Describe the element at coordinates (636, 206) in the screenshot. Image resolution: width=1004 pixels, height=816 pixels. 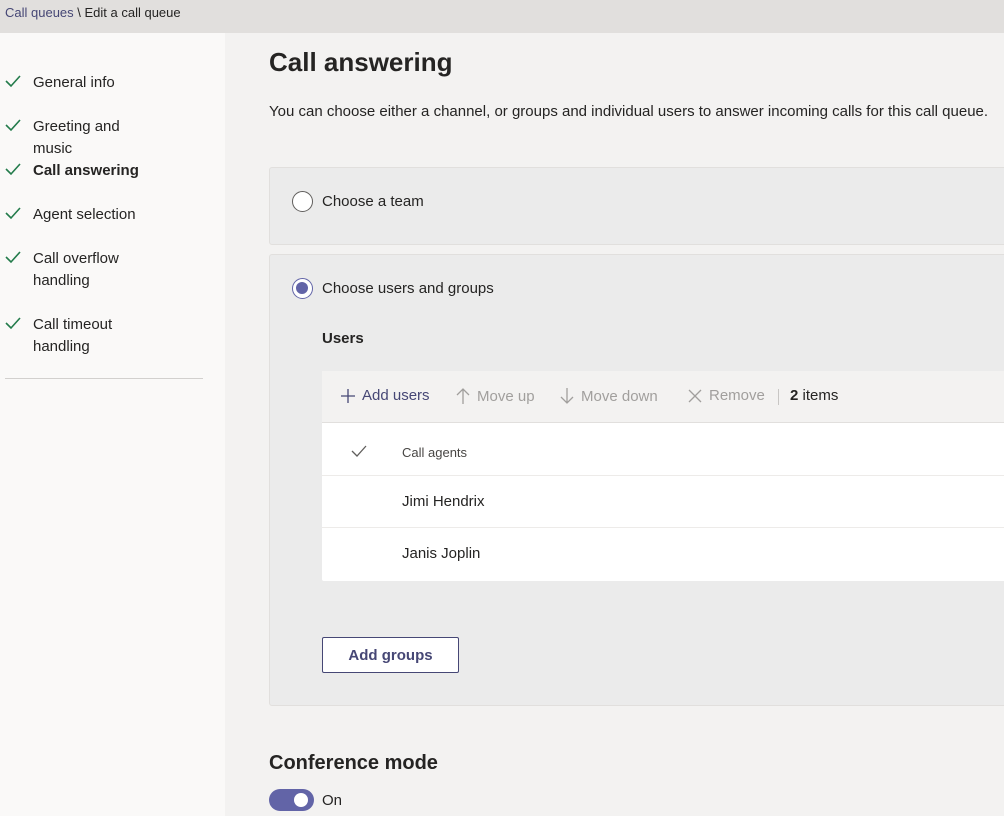
I see `choose-team-card: Choose a team` at that location.